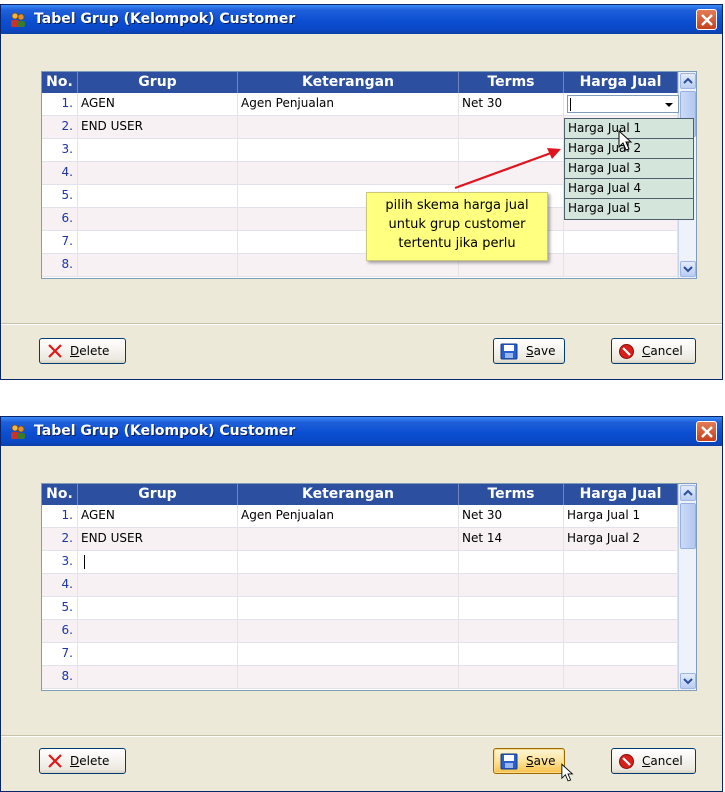 This screenshot has height=792, width=725. I want to click on row-number: 4., so click(60, 585).